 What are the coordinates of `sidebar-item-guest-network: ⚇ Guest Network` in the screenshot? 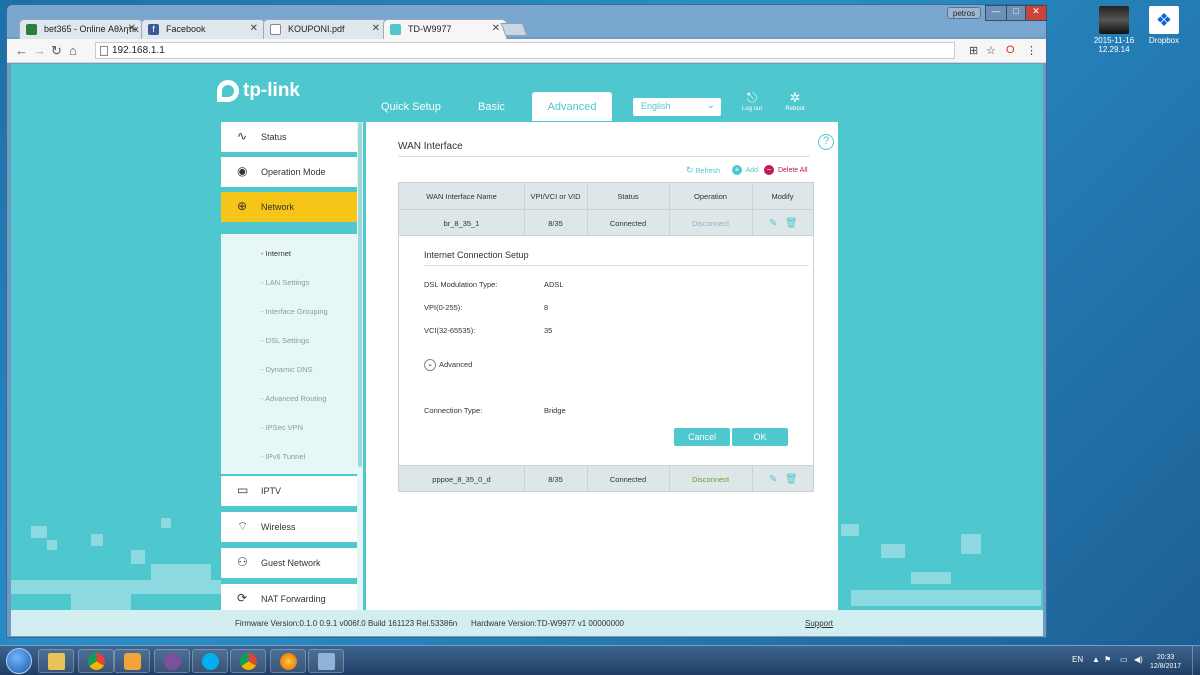 It's located at (289, 563).